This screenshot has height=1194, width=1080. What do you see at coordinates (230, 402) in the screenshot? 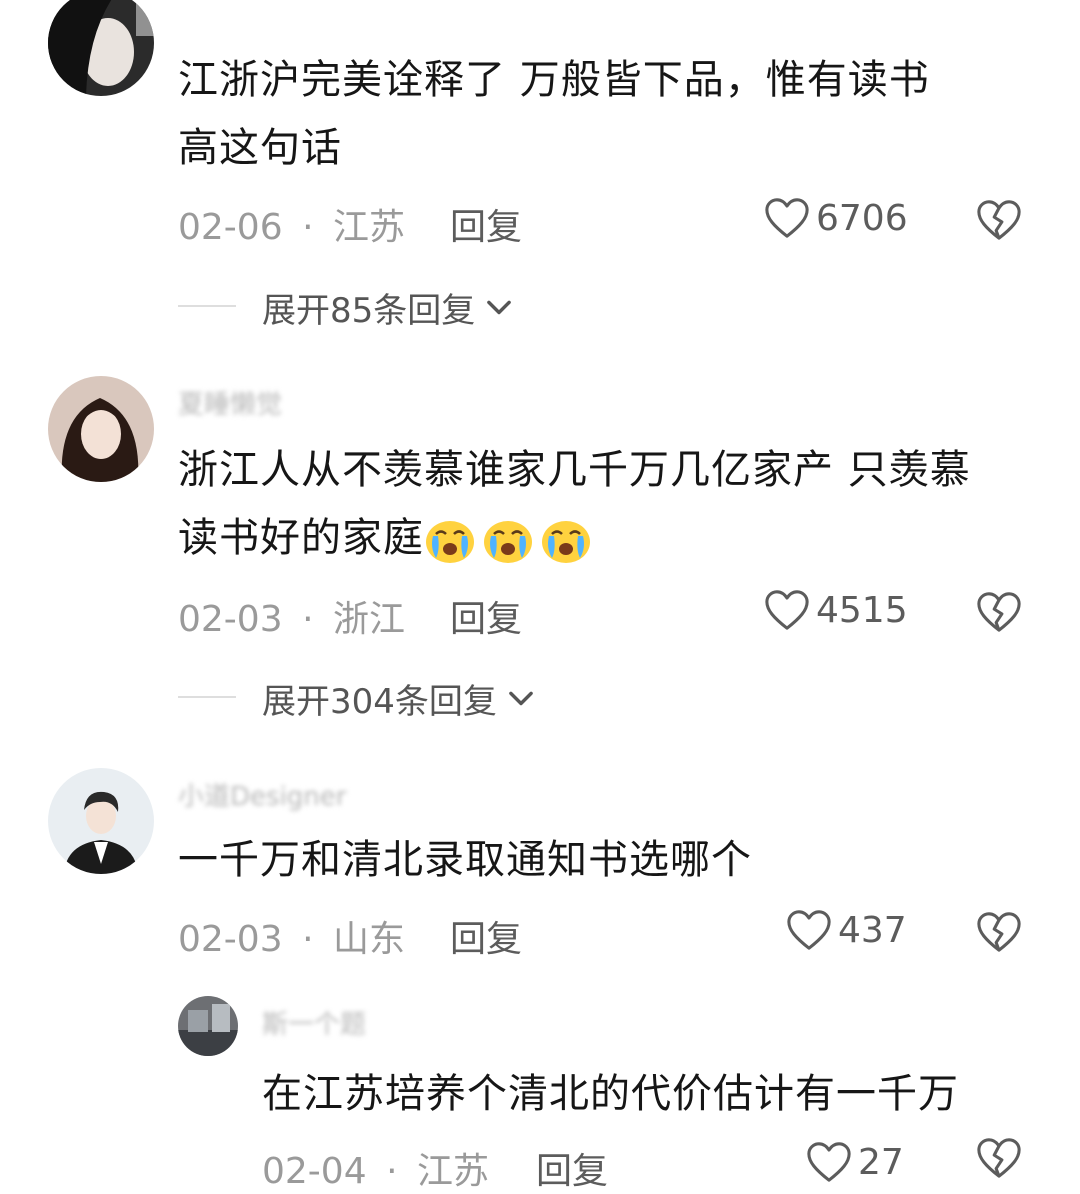
I see `username: 夏睡懒觉` at bounding box center [230, 402].